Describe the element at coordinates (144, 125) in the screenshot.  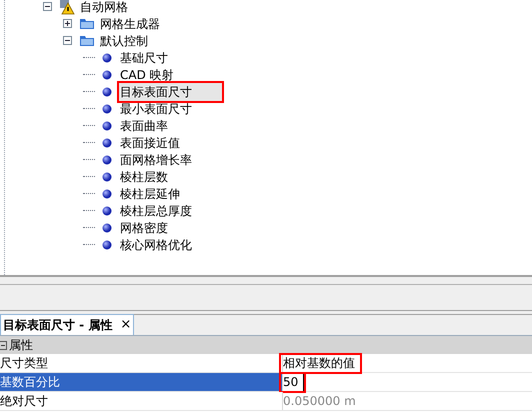
I see `tree-item: 表面曲率` at that location.